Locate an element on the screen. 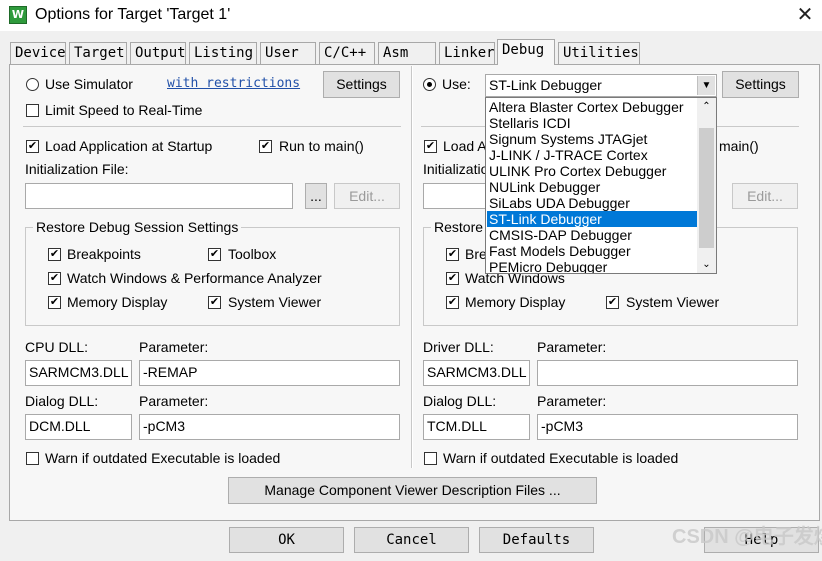 Image resolution: width=822 pixels, height=561 pixels. right-warn-outdated-checkbox is located at coordinates (430, 458).